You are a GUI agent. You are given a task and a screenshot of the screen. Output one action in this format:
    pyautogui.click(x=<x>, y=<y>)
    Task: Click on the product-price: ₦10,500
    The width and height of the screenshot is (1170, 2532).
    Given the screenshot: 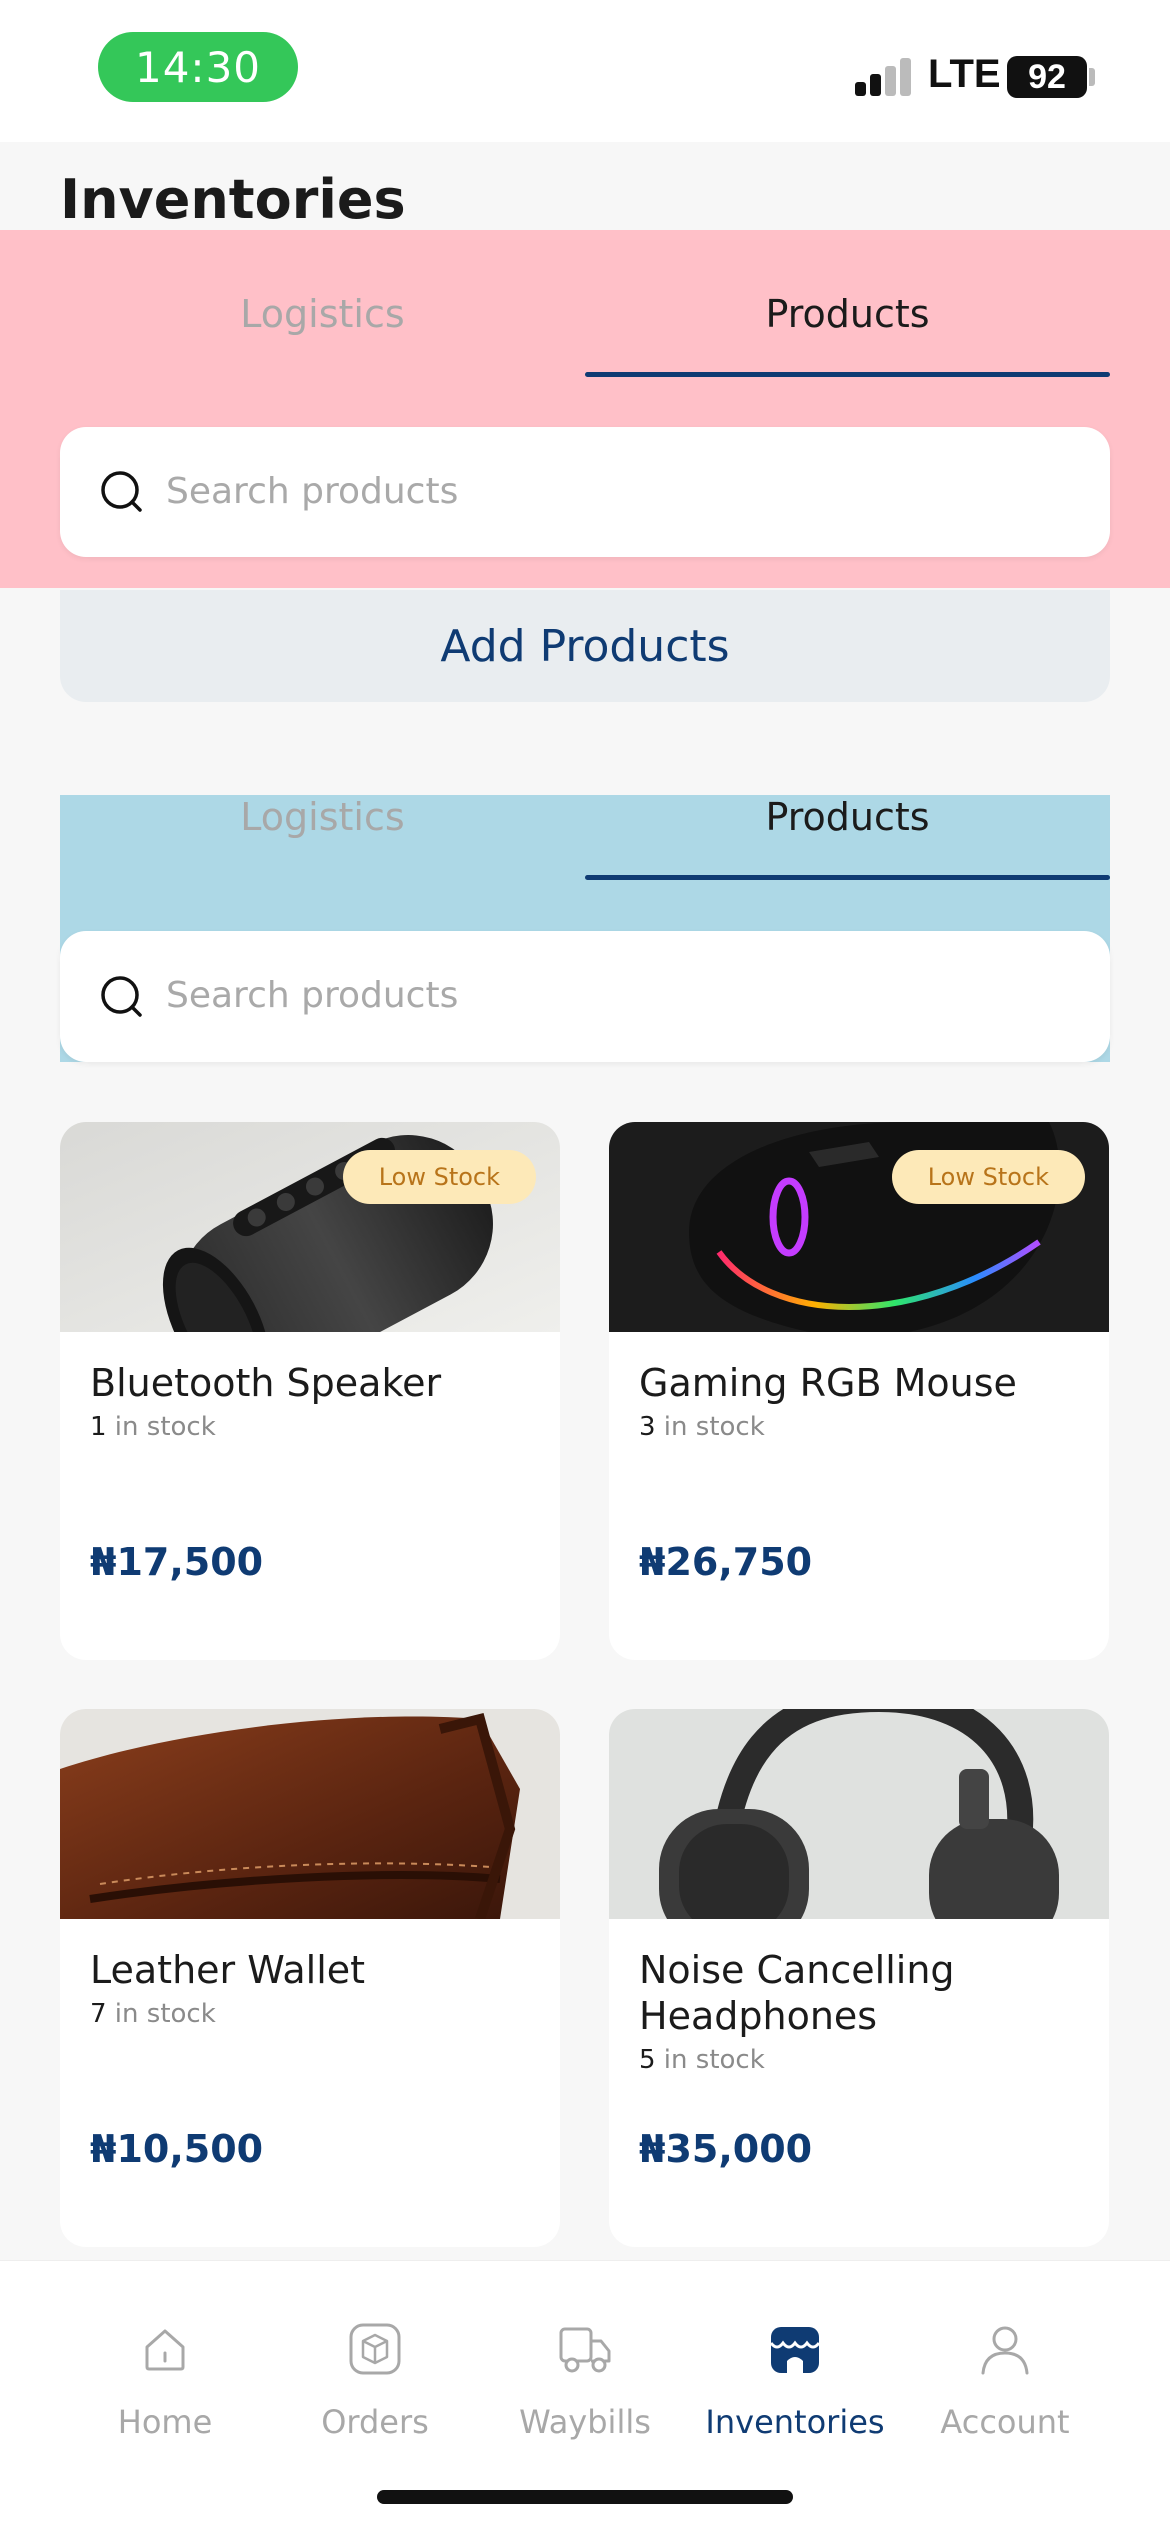 What is the action you would take?
    pyautogui.click(x=177, y=2149)
    